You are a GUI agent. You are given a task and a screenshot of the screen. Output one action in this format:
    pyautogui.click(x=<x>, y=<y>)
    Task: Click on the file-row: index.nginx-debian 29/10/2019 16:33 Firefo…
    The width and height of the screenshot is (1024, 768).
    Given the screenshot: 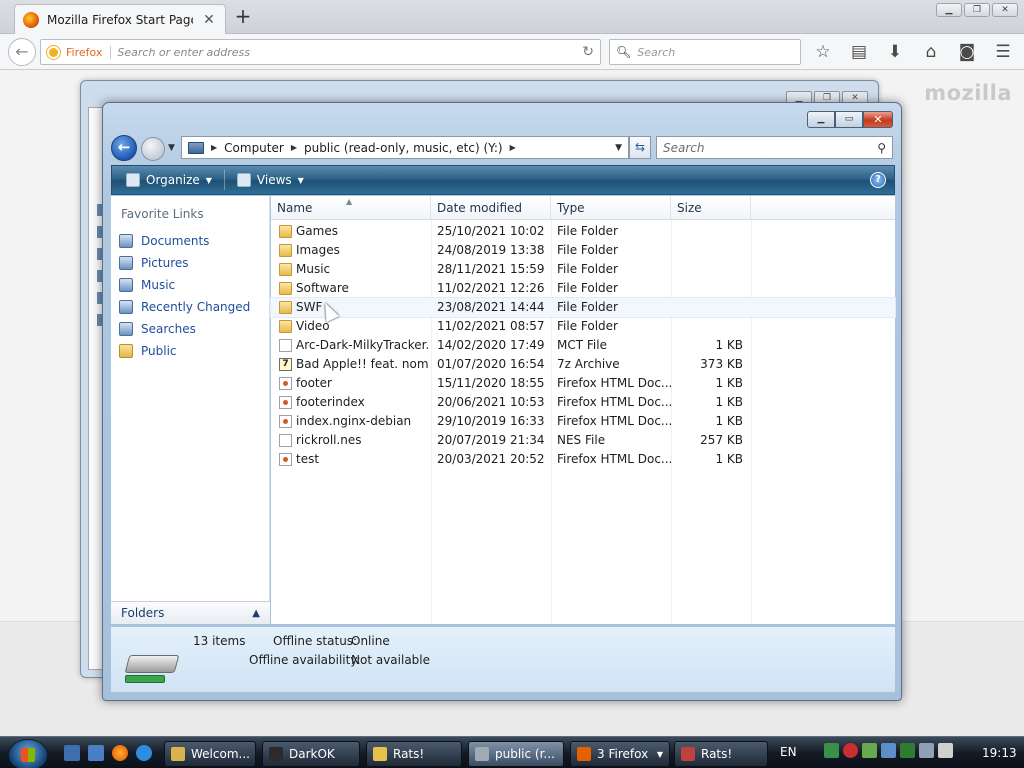 What is the action you would take?
    pyautogui.click(x=583, y=421)
    